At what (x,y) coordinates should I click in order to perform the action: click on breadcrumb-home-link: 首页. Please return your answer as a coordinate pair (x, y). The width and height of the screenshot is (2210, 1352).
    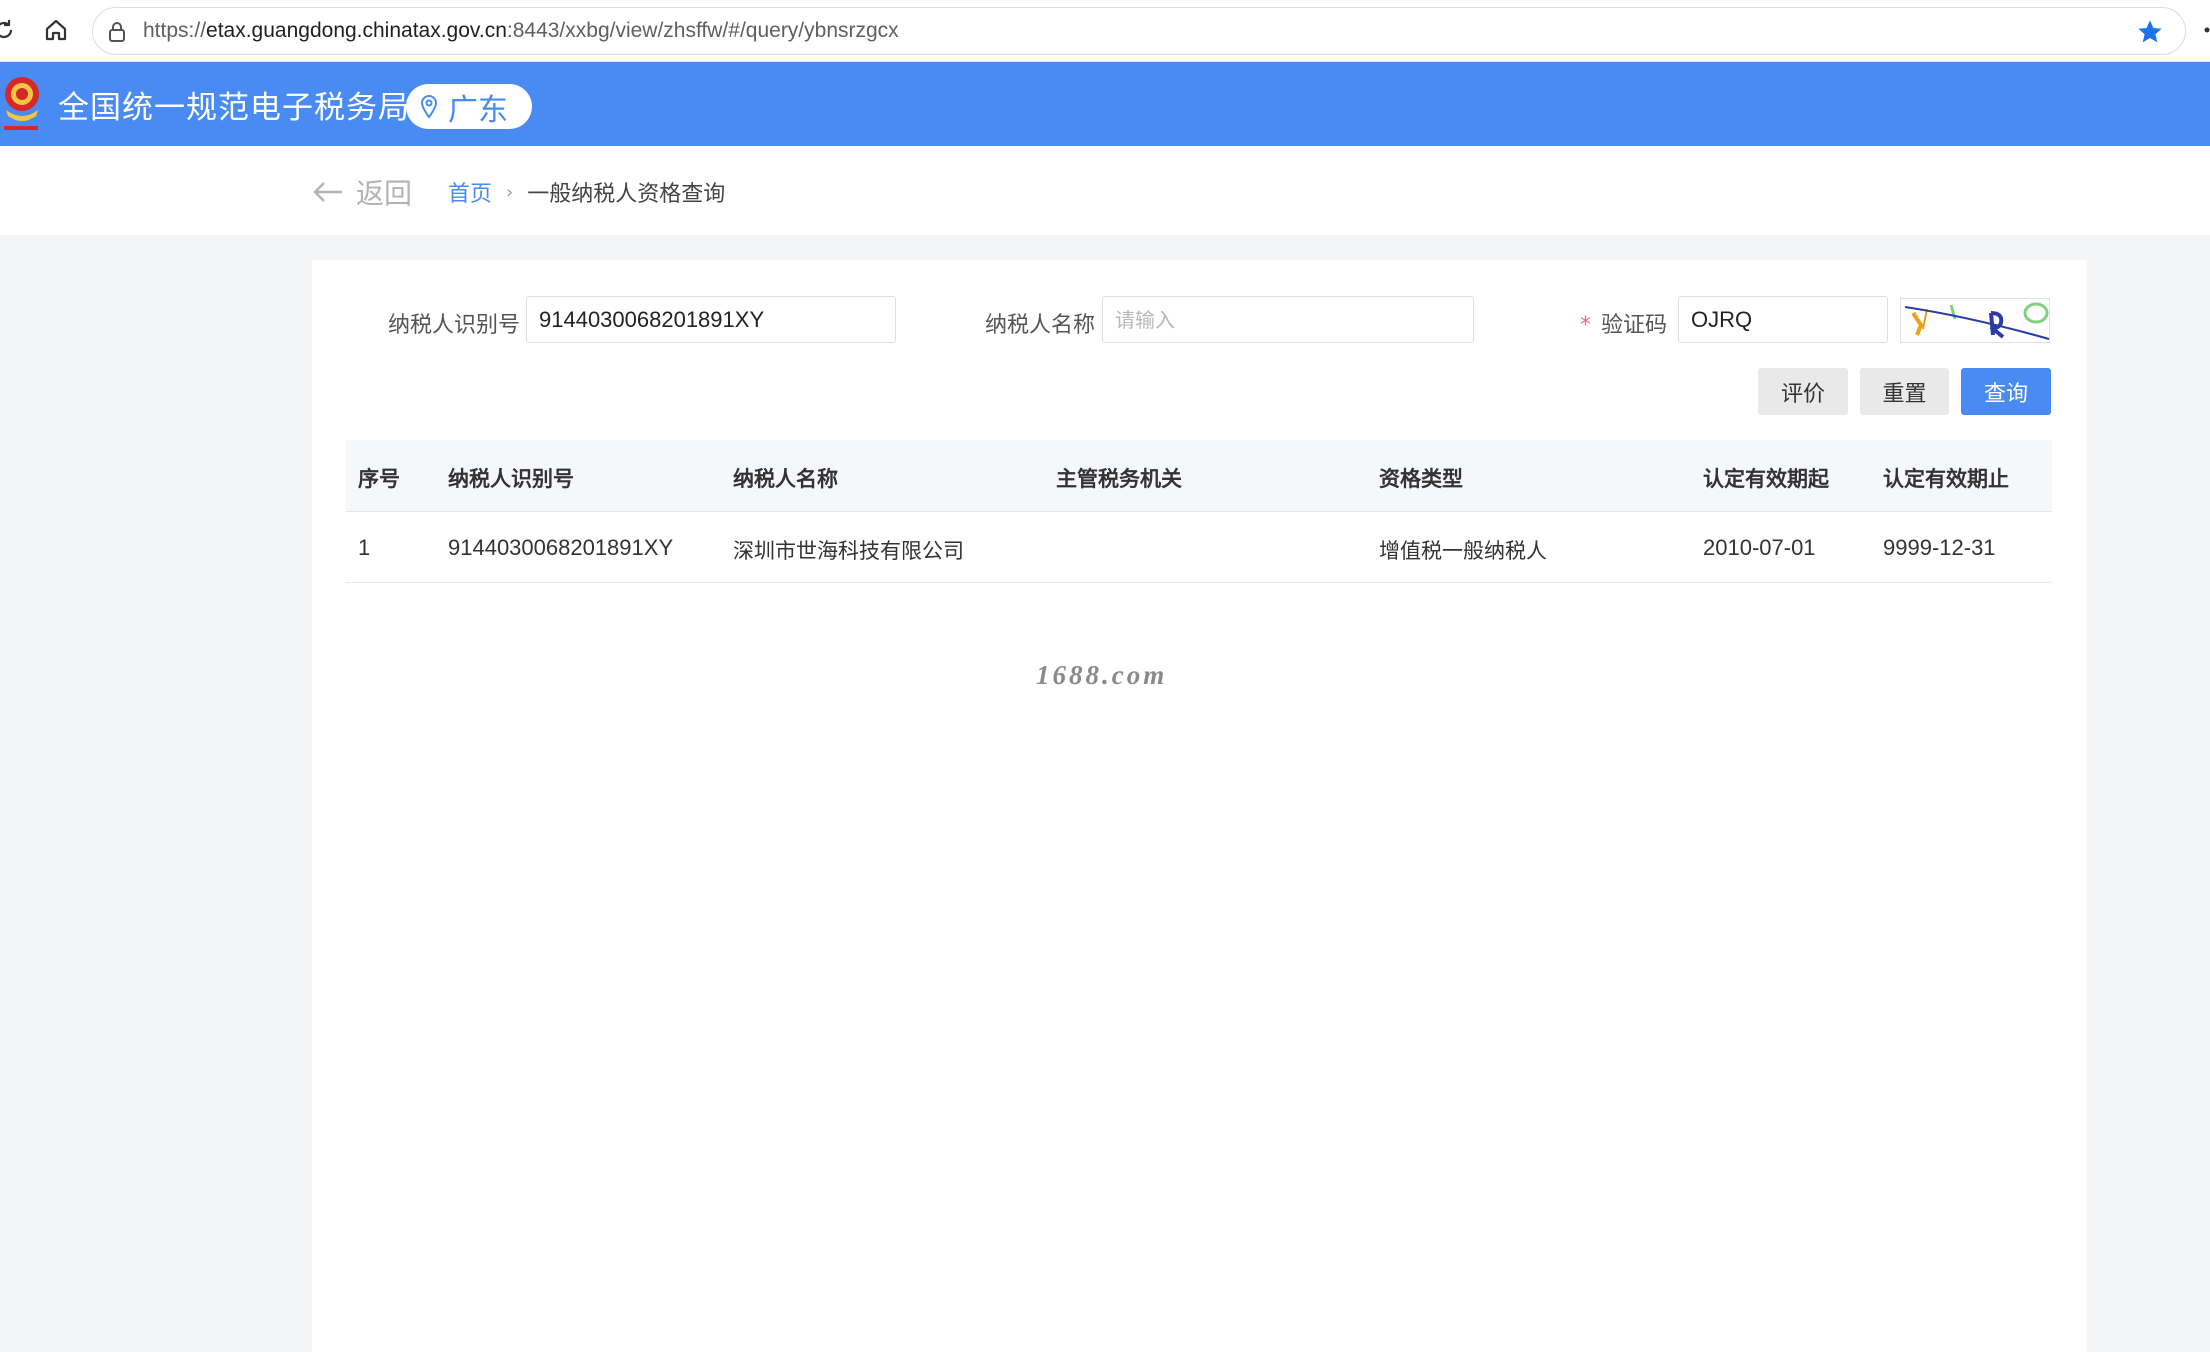
    Looking at the image, I should click on (470, 192).